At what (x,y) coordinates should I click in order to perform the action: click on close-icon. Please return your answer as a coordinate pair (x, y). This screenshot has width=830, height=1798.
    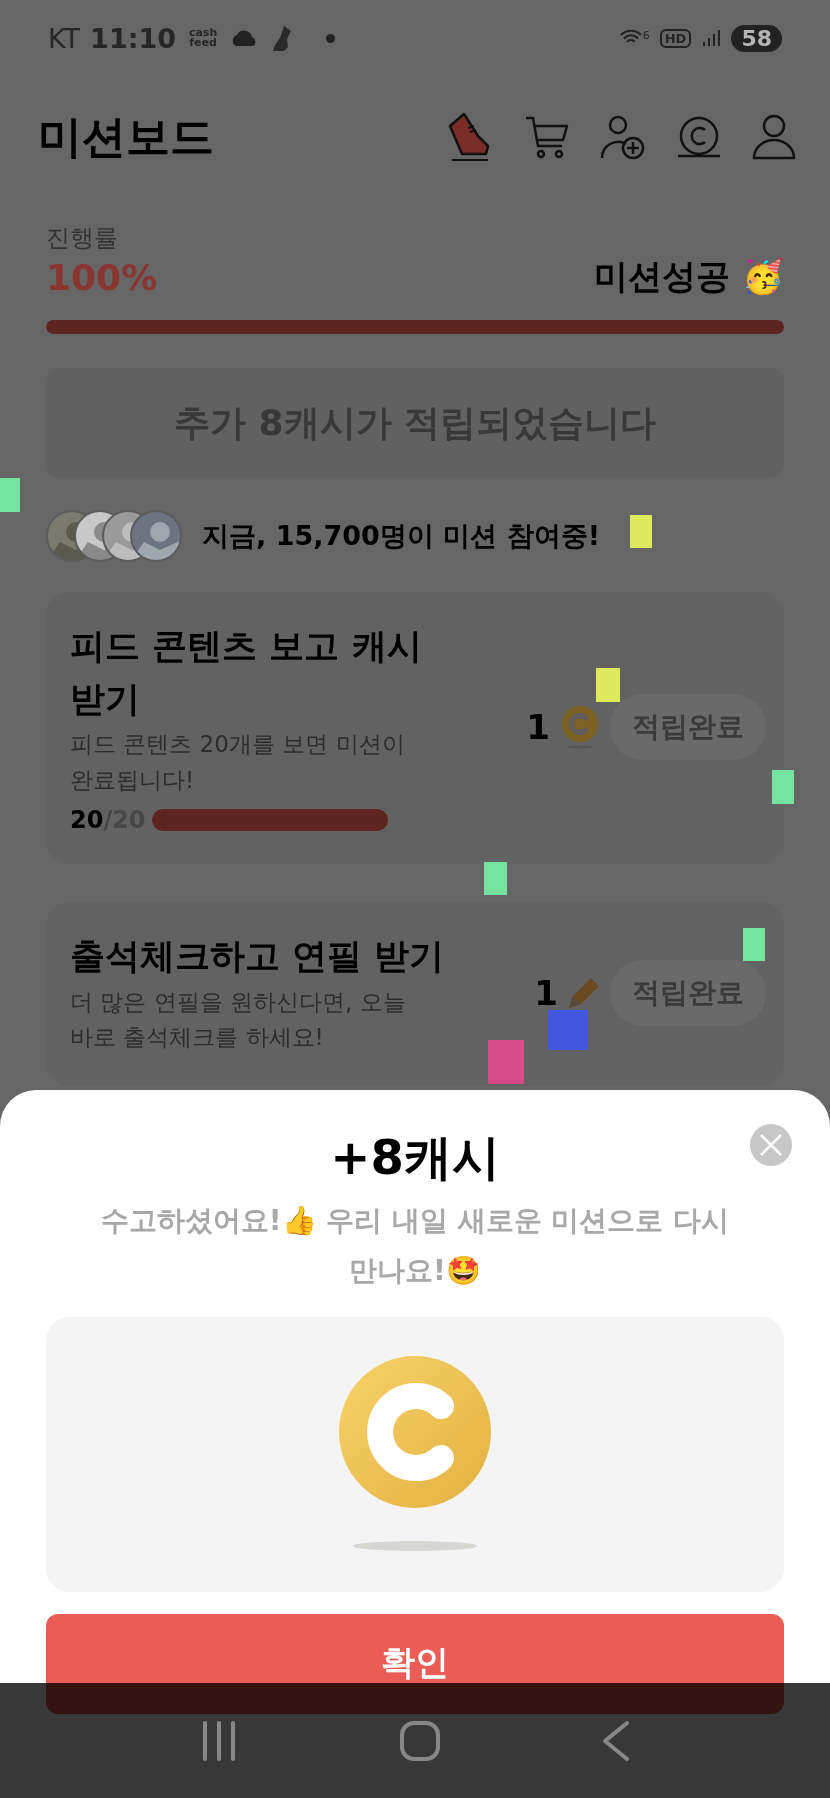
    Looking at the image, I should click on (771, 1145).